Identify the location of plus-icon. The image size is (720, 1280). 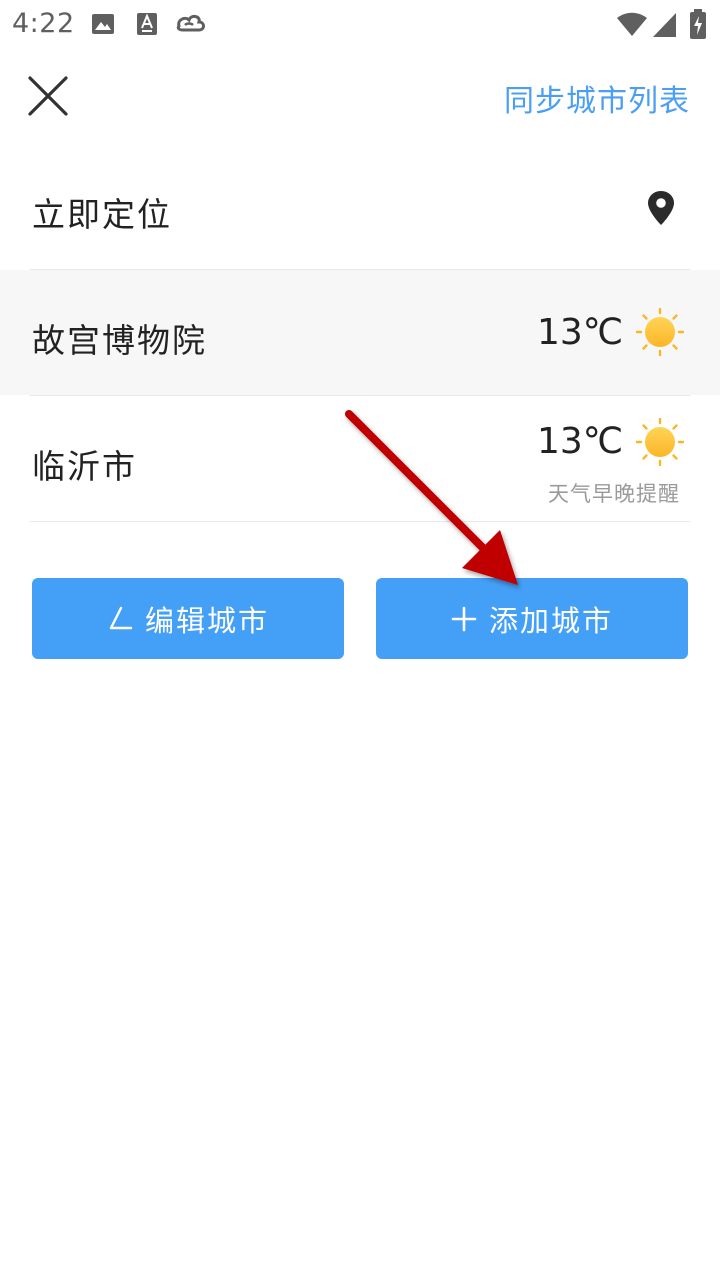
(464, 618).